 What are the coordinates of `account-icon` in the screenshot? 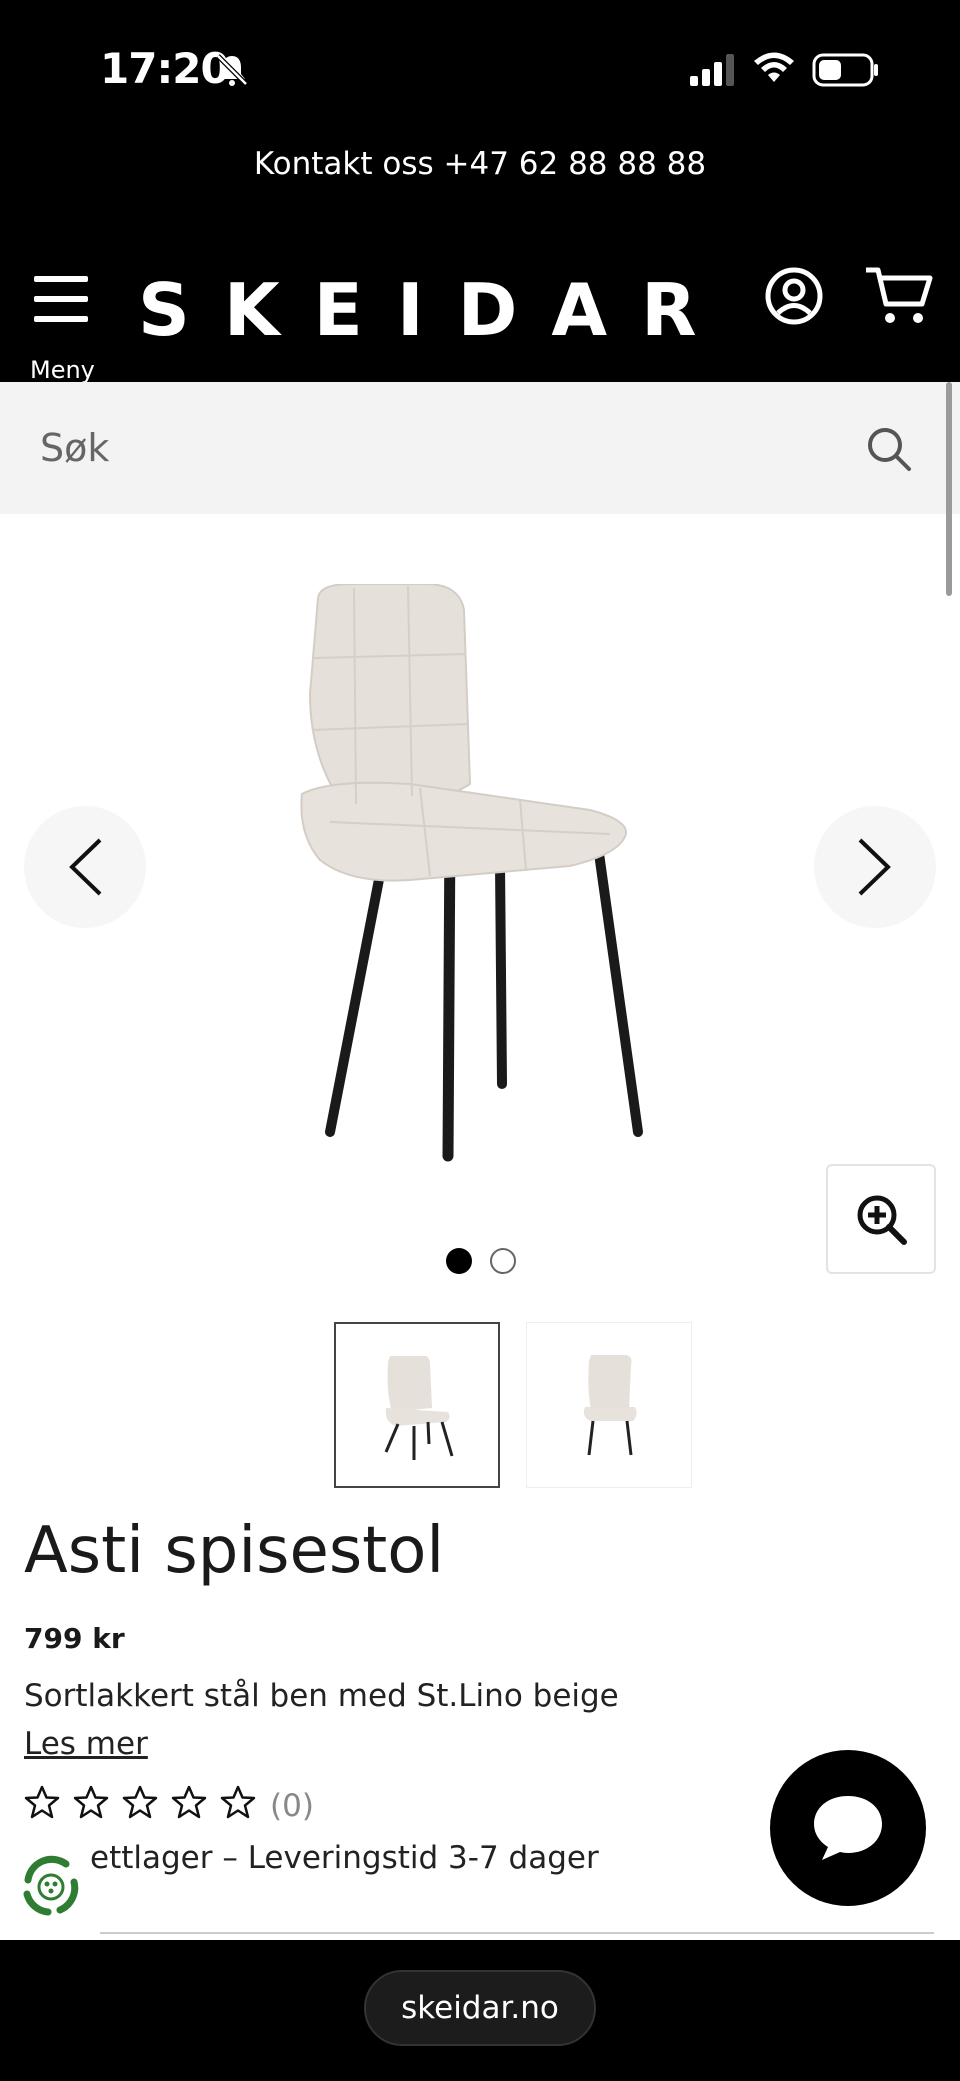 It's located at (794, 296).